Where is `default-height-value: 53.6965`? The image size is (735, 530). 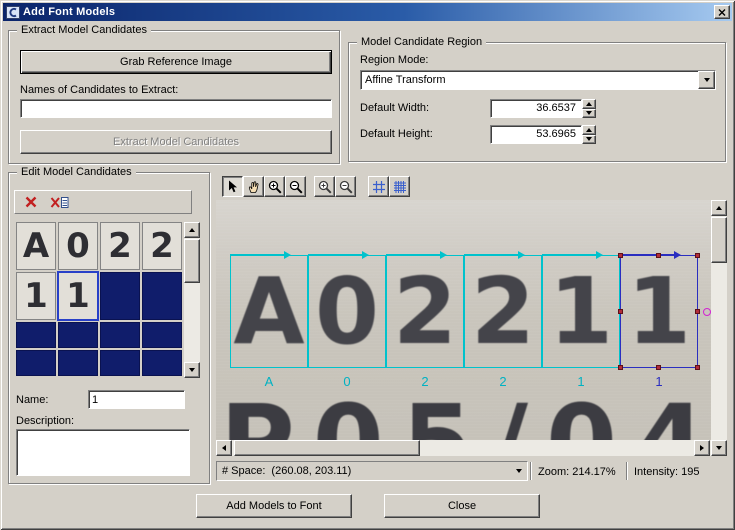
default-height-value: 53.6965 is located at coordinates (556, 134).